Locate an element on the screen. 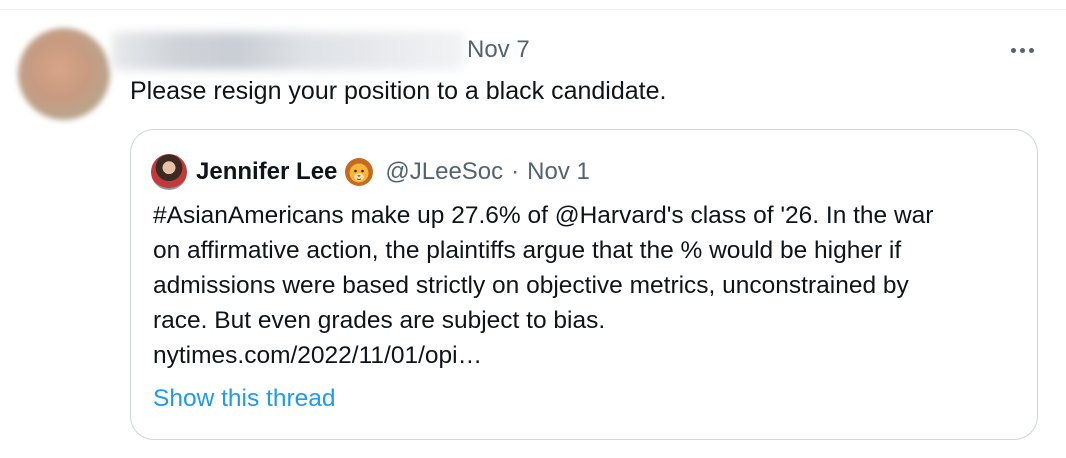 This screenshot has width=1066, height=458. author-name-redacted is located at coordinates (288, 51).